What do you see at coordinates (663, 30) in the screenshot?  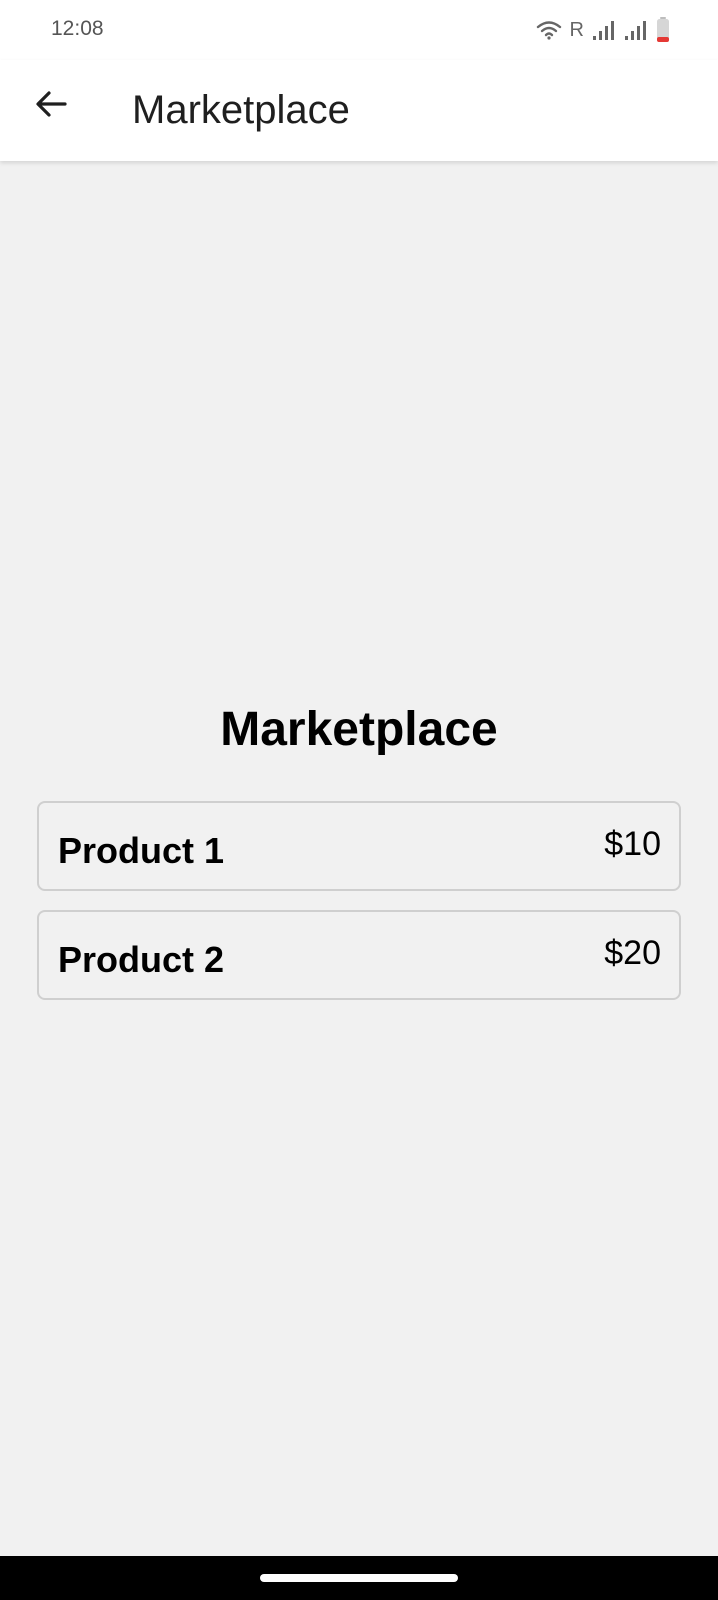 I see `battery-low-icon` at bounding box center [663, 30].